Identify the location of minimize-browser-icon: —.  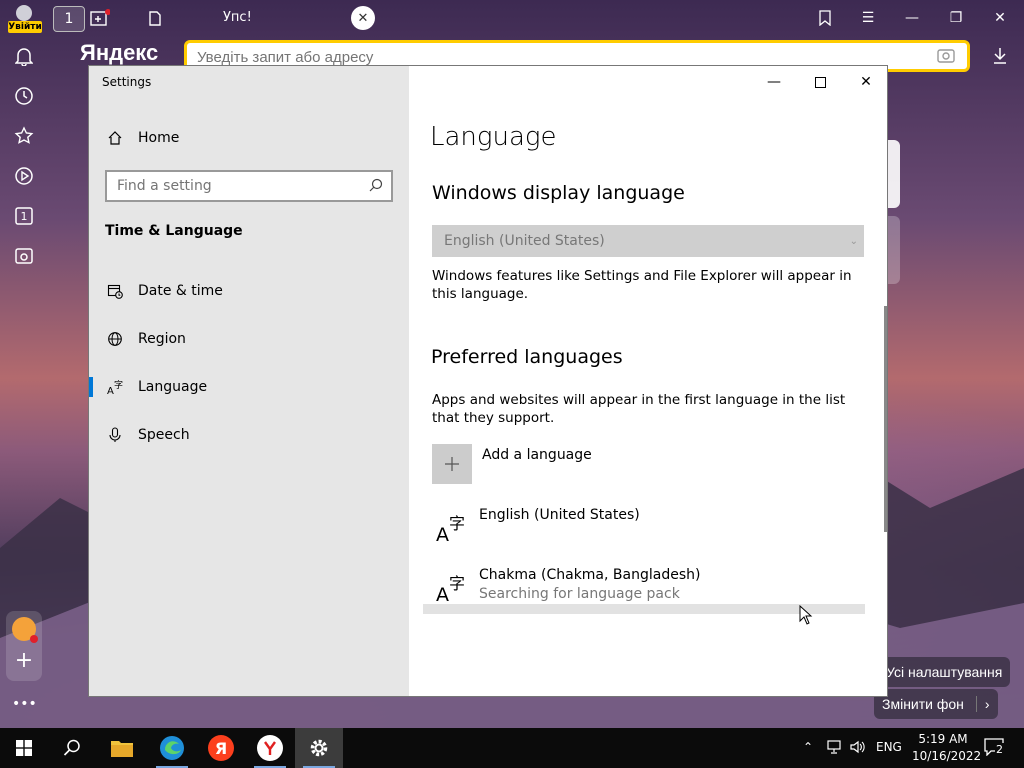
(912, 18).